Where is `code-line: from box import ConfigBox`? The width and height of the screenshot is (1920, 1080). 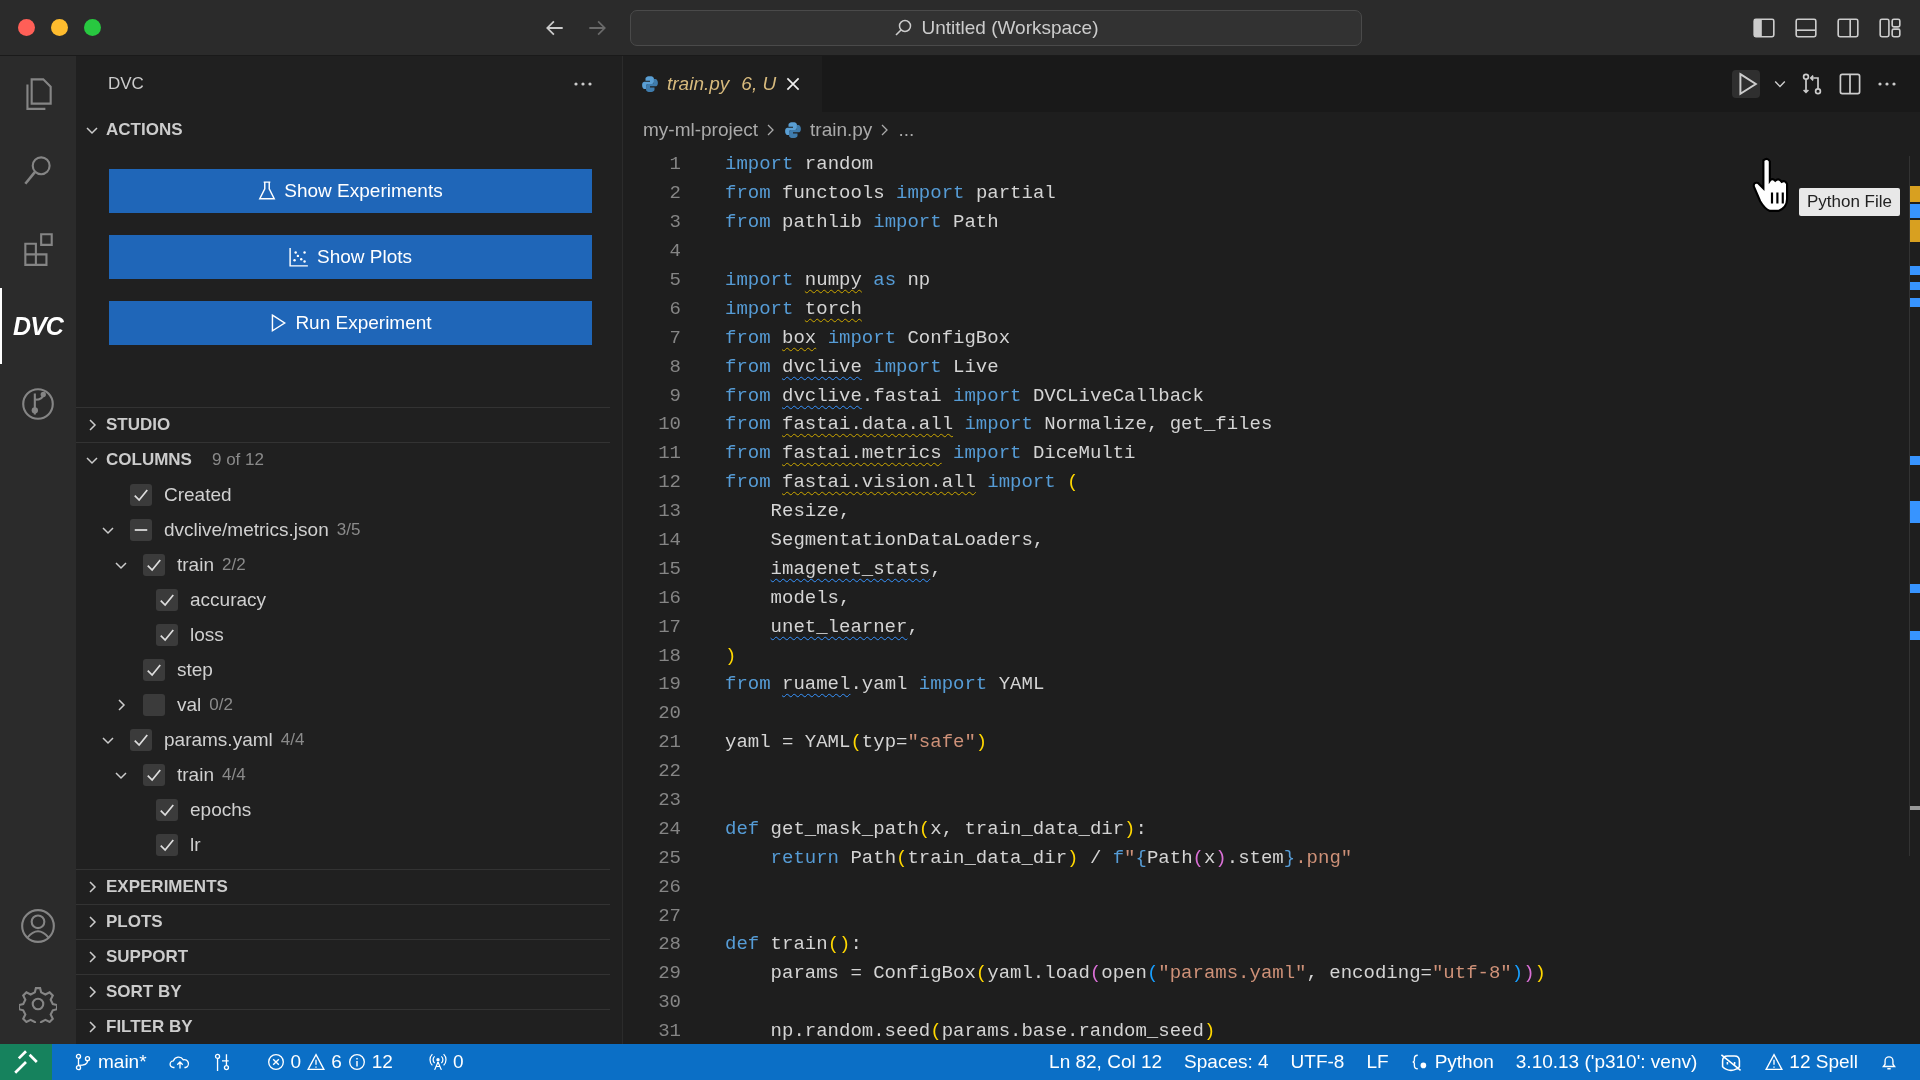
code-line: from box import ConfigBox is located at coordinates (868, 337).